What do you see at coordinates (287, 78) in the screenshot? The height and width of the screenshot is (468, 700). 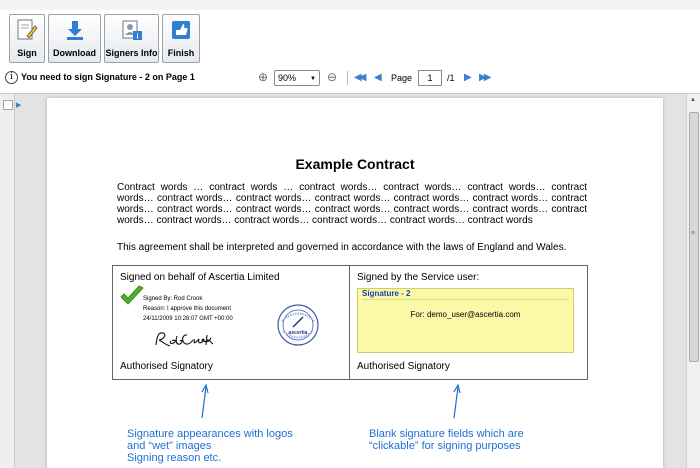 I see `zoom-value: 90%` at bounding box center [287, 78].